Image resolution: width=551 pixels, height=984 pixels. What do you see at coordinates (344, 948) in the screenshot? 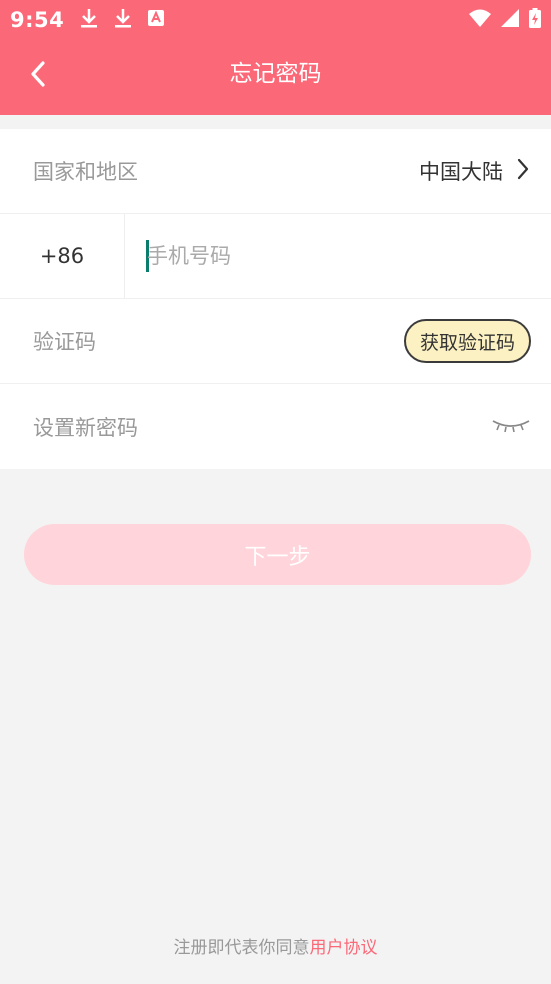
I see `user-agreement-link: 用户协议` at bounding box center [344, 948].